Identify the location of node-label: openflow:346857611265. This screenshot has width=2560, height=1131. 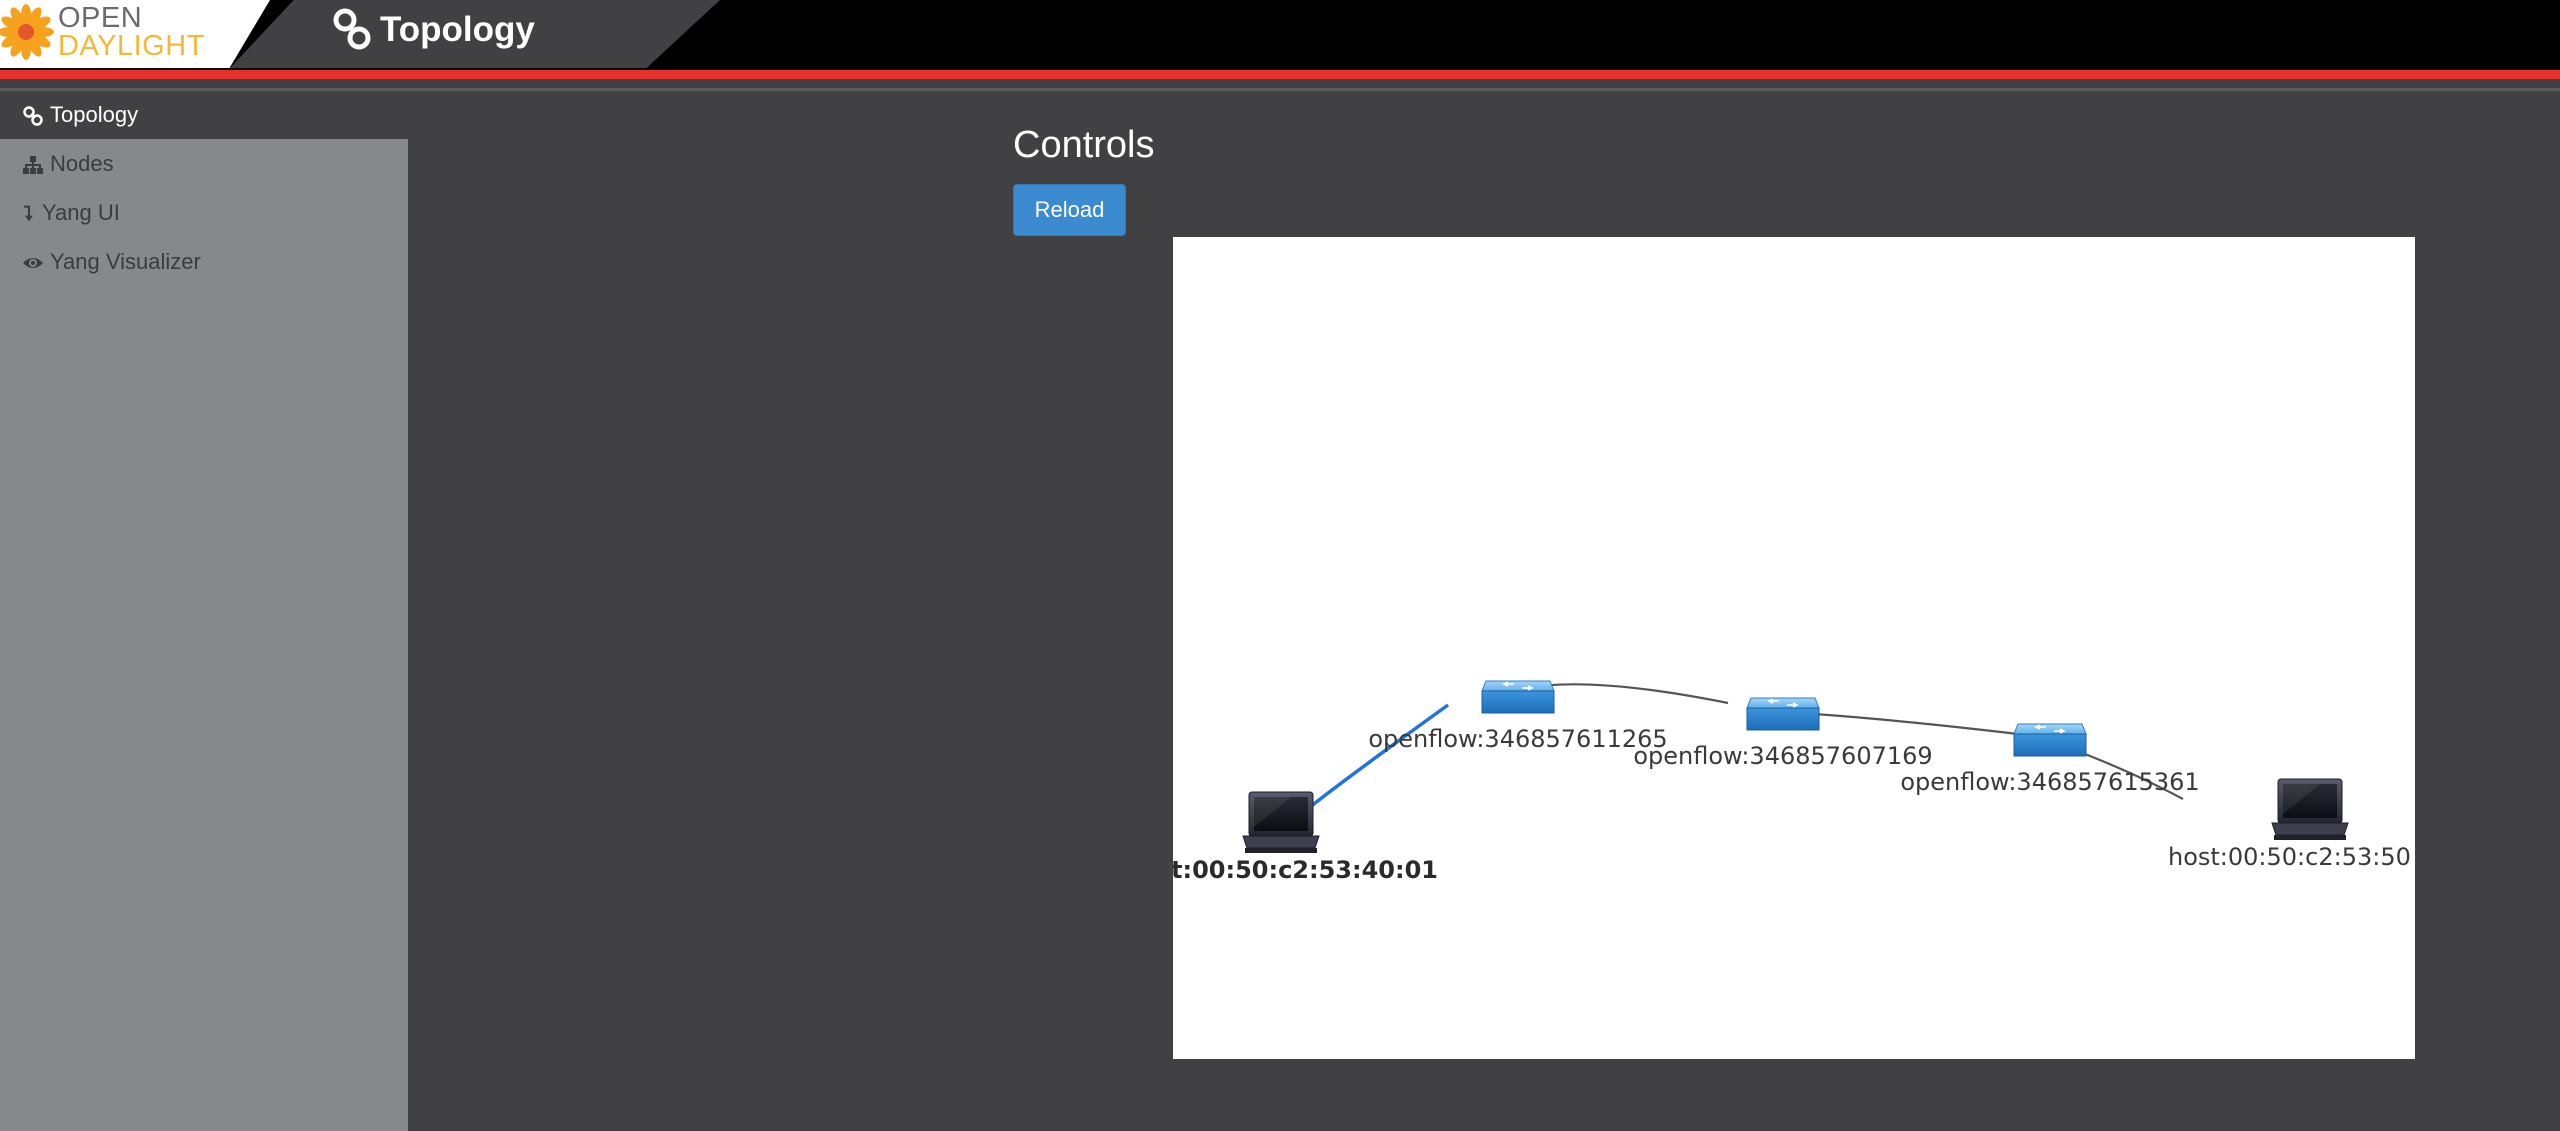
(1517, 739).